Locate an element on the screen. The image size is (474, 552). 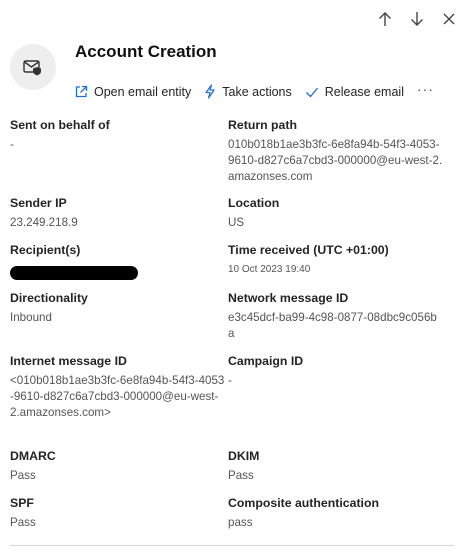
checkmark-icon is located at coordinates (311, 92).